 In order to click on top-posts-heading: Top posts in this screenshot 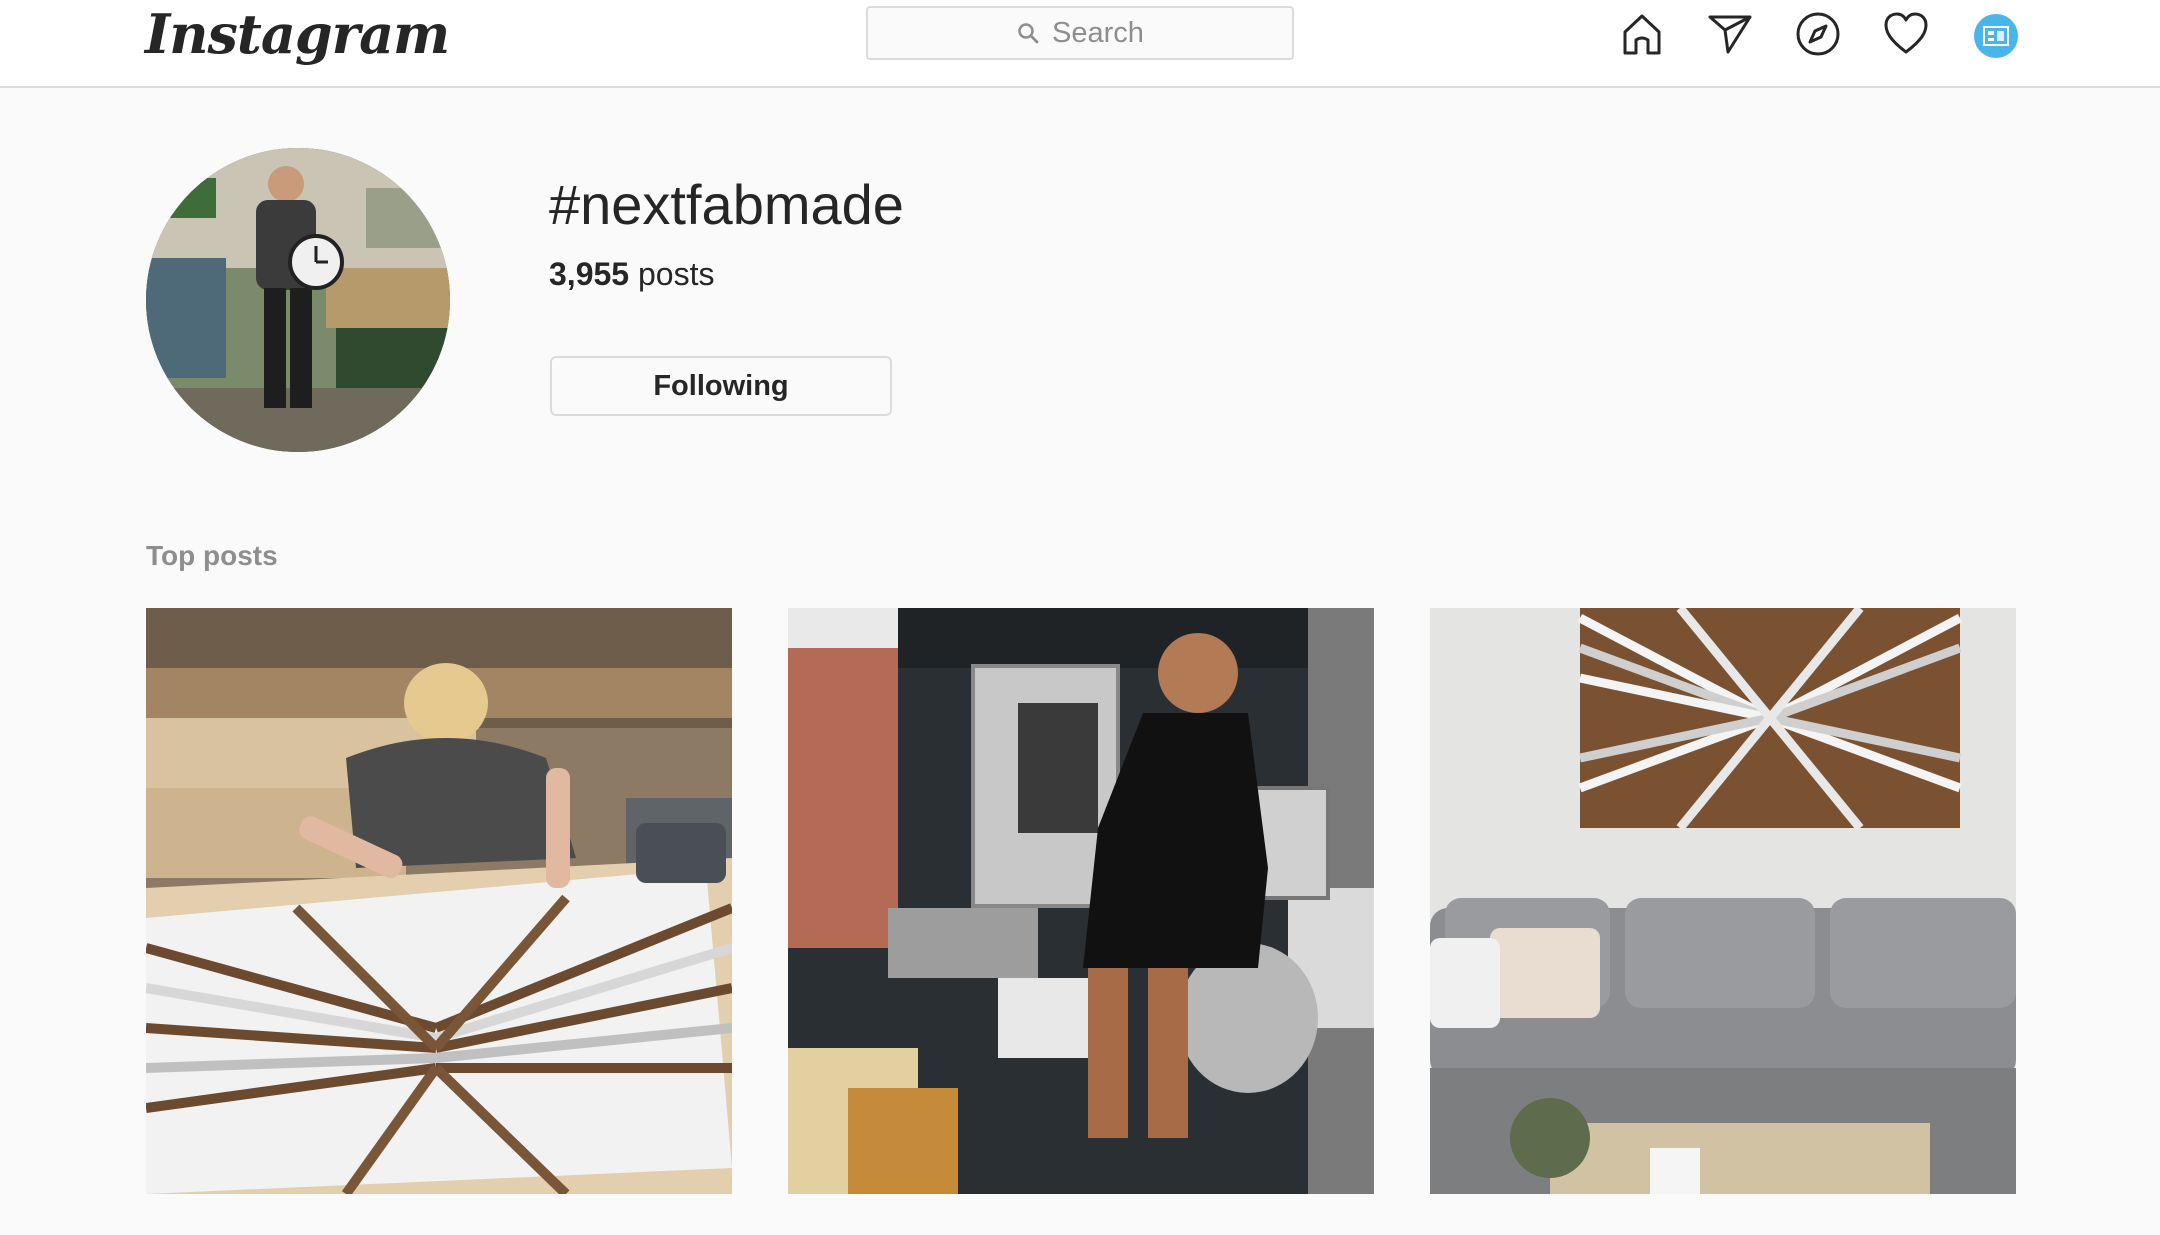, I will do `click(212, 555)`.